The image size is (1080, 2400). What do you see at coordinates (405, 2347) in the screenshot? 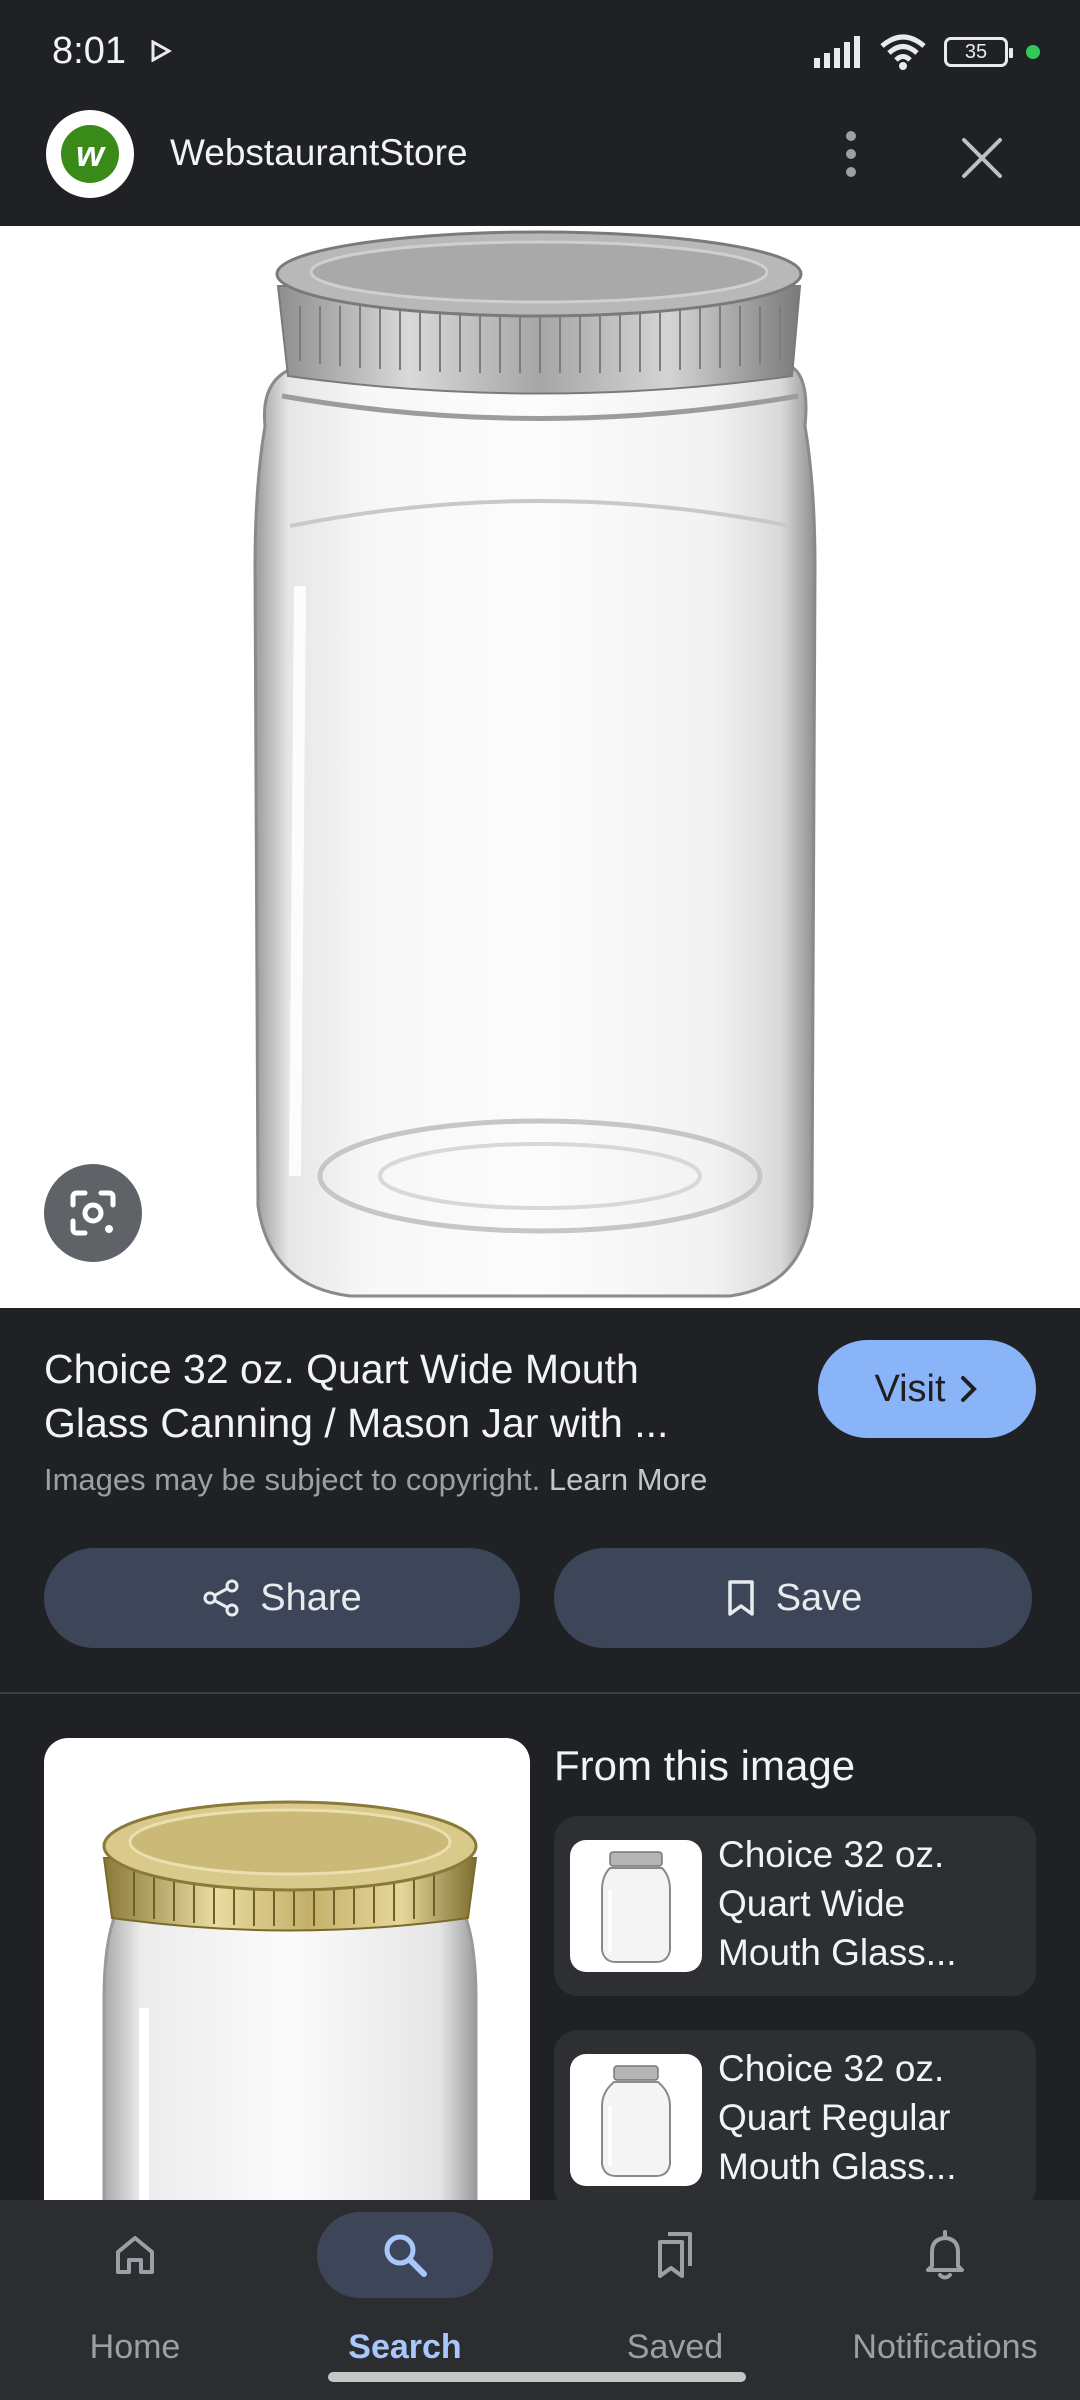
I see `nav-search-label: Search` at bounding box center [405, 2347].